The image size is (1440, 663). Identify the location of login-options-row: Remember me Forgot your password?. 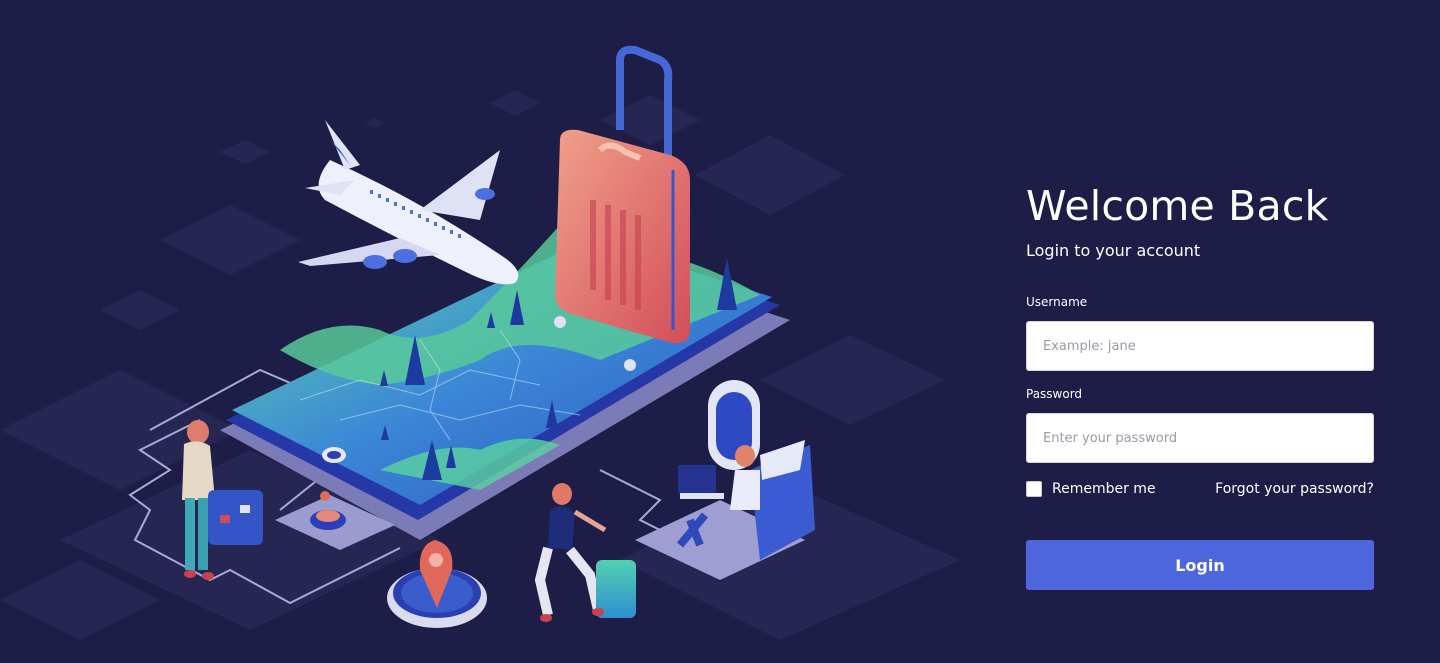
(1200, 489).